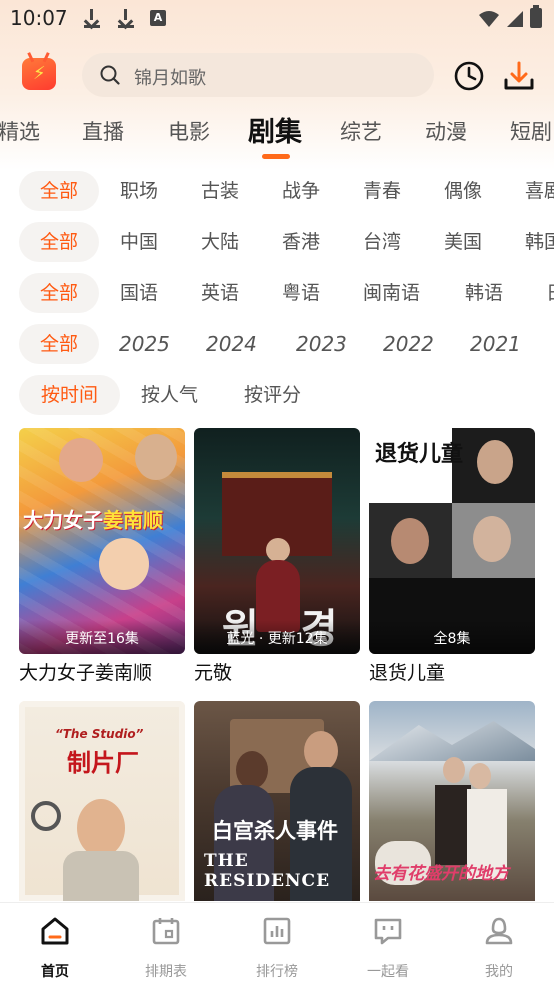 This screenshot has height=984, width=554. What do you see at coordinates (277, 344) in the screenshot?
I see `filter-row-year: 全部 2025 2024 2023 2022 2021` at bounding box center [277, 344].